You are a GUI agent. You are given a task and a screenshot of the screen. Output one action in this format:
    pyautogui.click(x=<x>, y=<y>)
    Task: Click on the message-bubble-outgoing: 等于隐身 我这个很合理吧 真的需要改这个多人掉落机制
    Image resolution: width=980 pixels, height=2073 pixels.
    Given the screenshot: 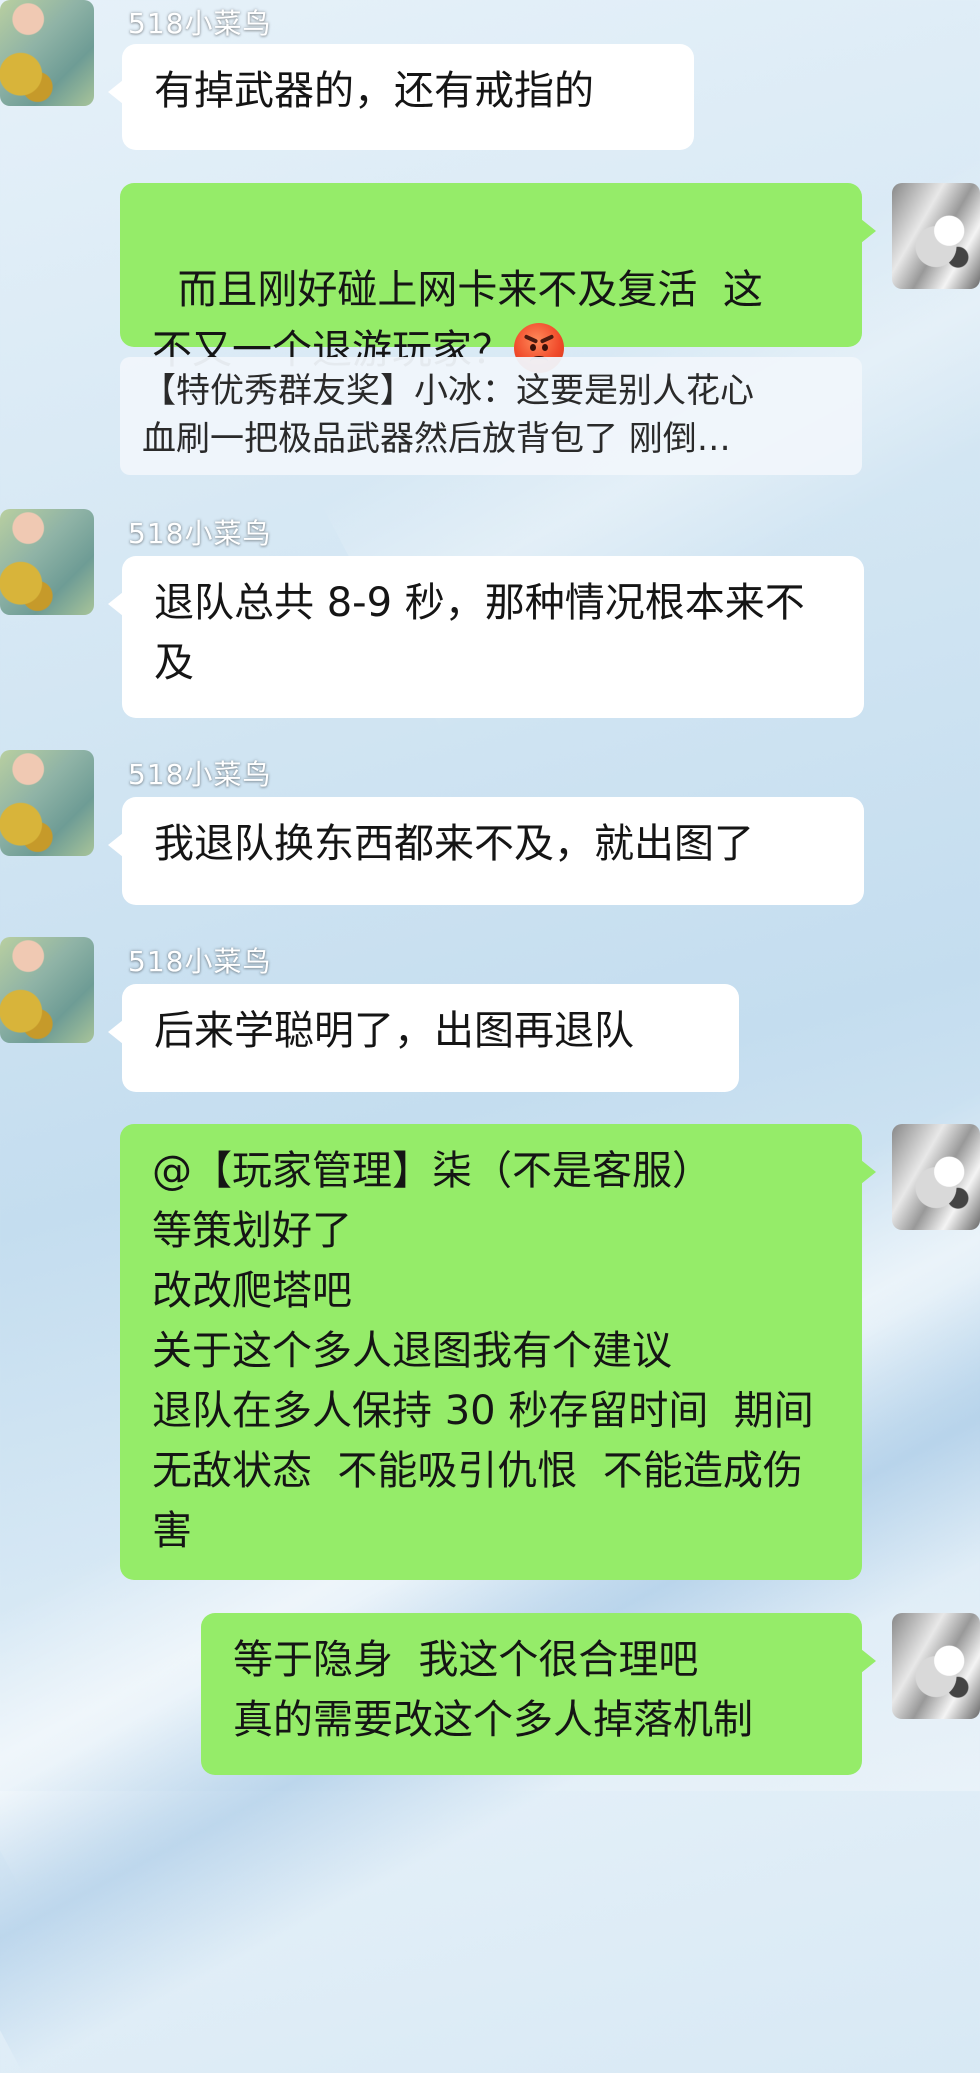 What is the action you would take?
    pyautogui.click(x=538, y=1694)
    